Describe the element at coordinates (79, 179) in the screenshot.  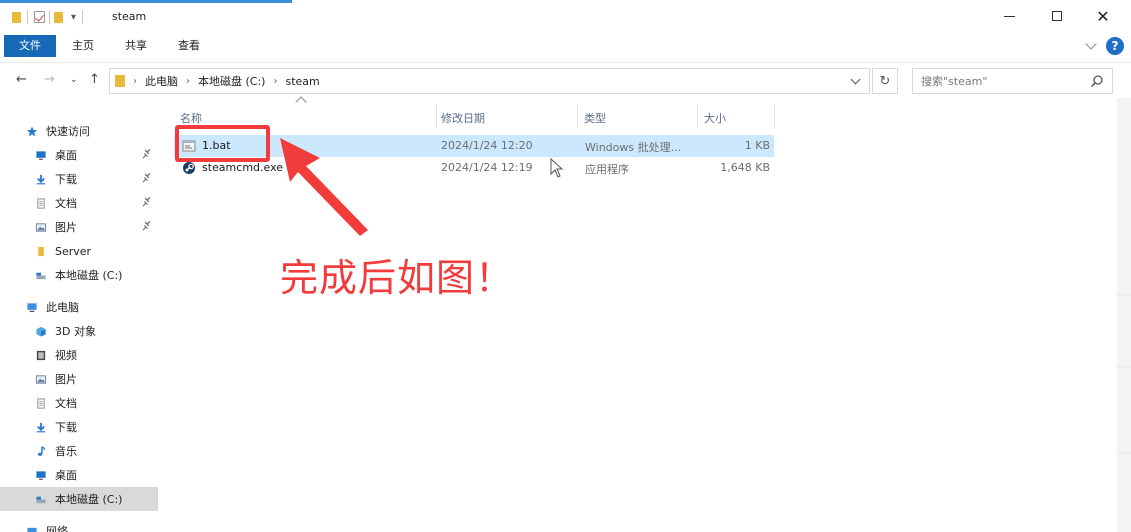
I see `sidebar-item-quick-1: 下载` at that location.